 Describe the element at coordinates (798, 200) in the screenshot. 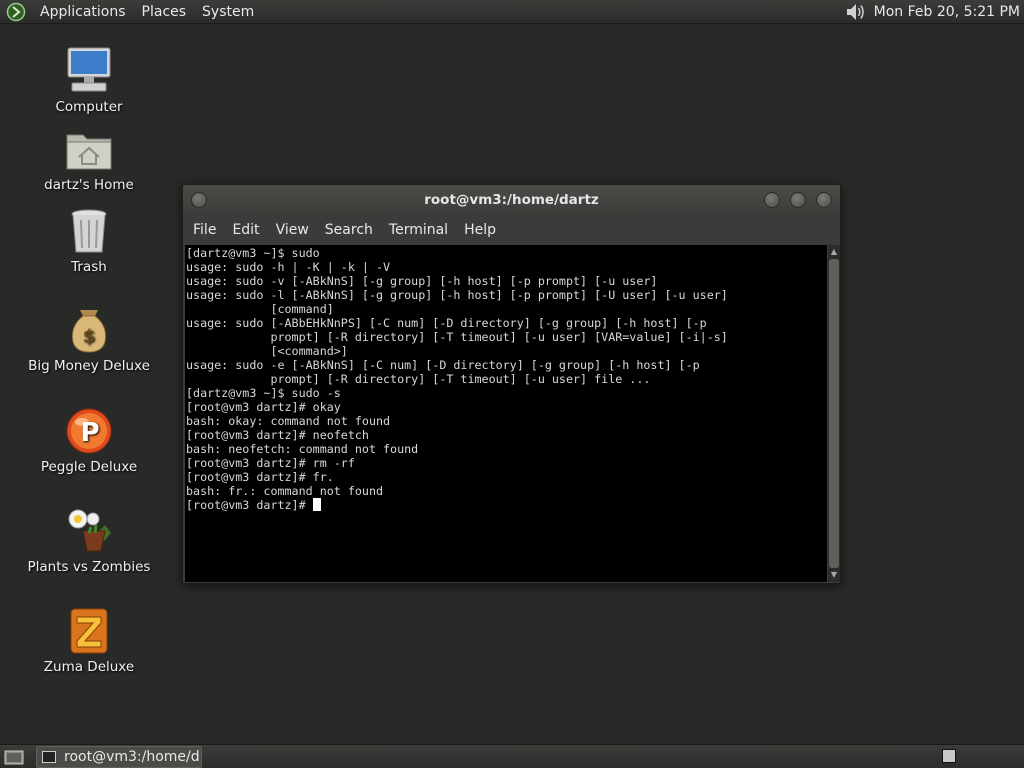

I see `maximize-icon` at that location.